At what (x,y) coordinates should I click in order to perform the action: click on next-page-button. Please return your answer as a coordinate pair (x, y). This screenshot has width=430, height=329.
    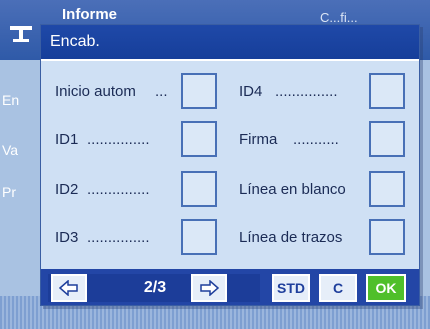
    Looking at the image, I should click on (209, 288).